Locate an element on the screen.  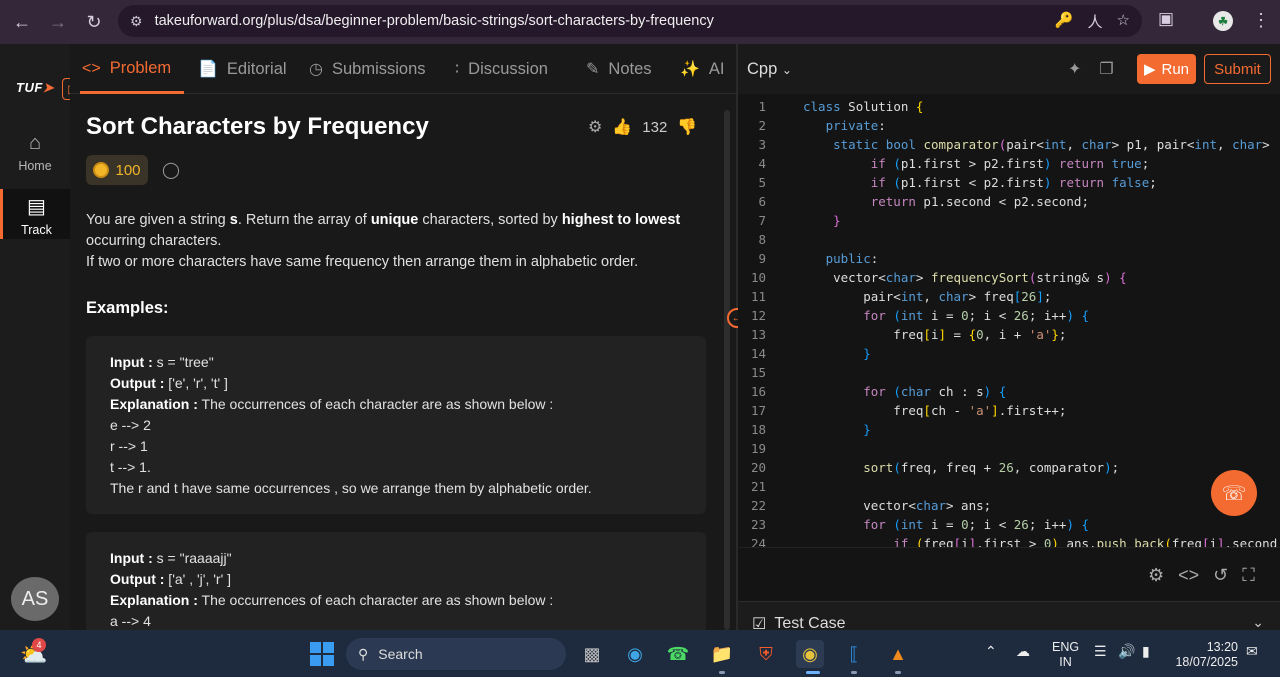
taskbar-search: ⚲ Search is located at coordinates (456, 654).